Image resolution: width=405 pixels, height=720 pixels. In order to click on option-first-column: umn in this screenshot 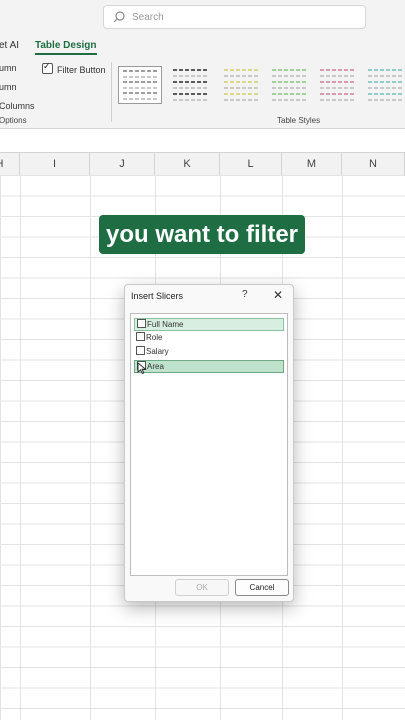, I will do `click(8, 68)`.